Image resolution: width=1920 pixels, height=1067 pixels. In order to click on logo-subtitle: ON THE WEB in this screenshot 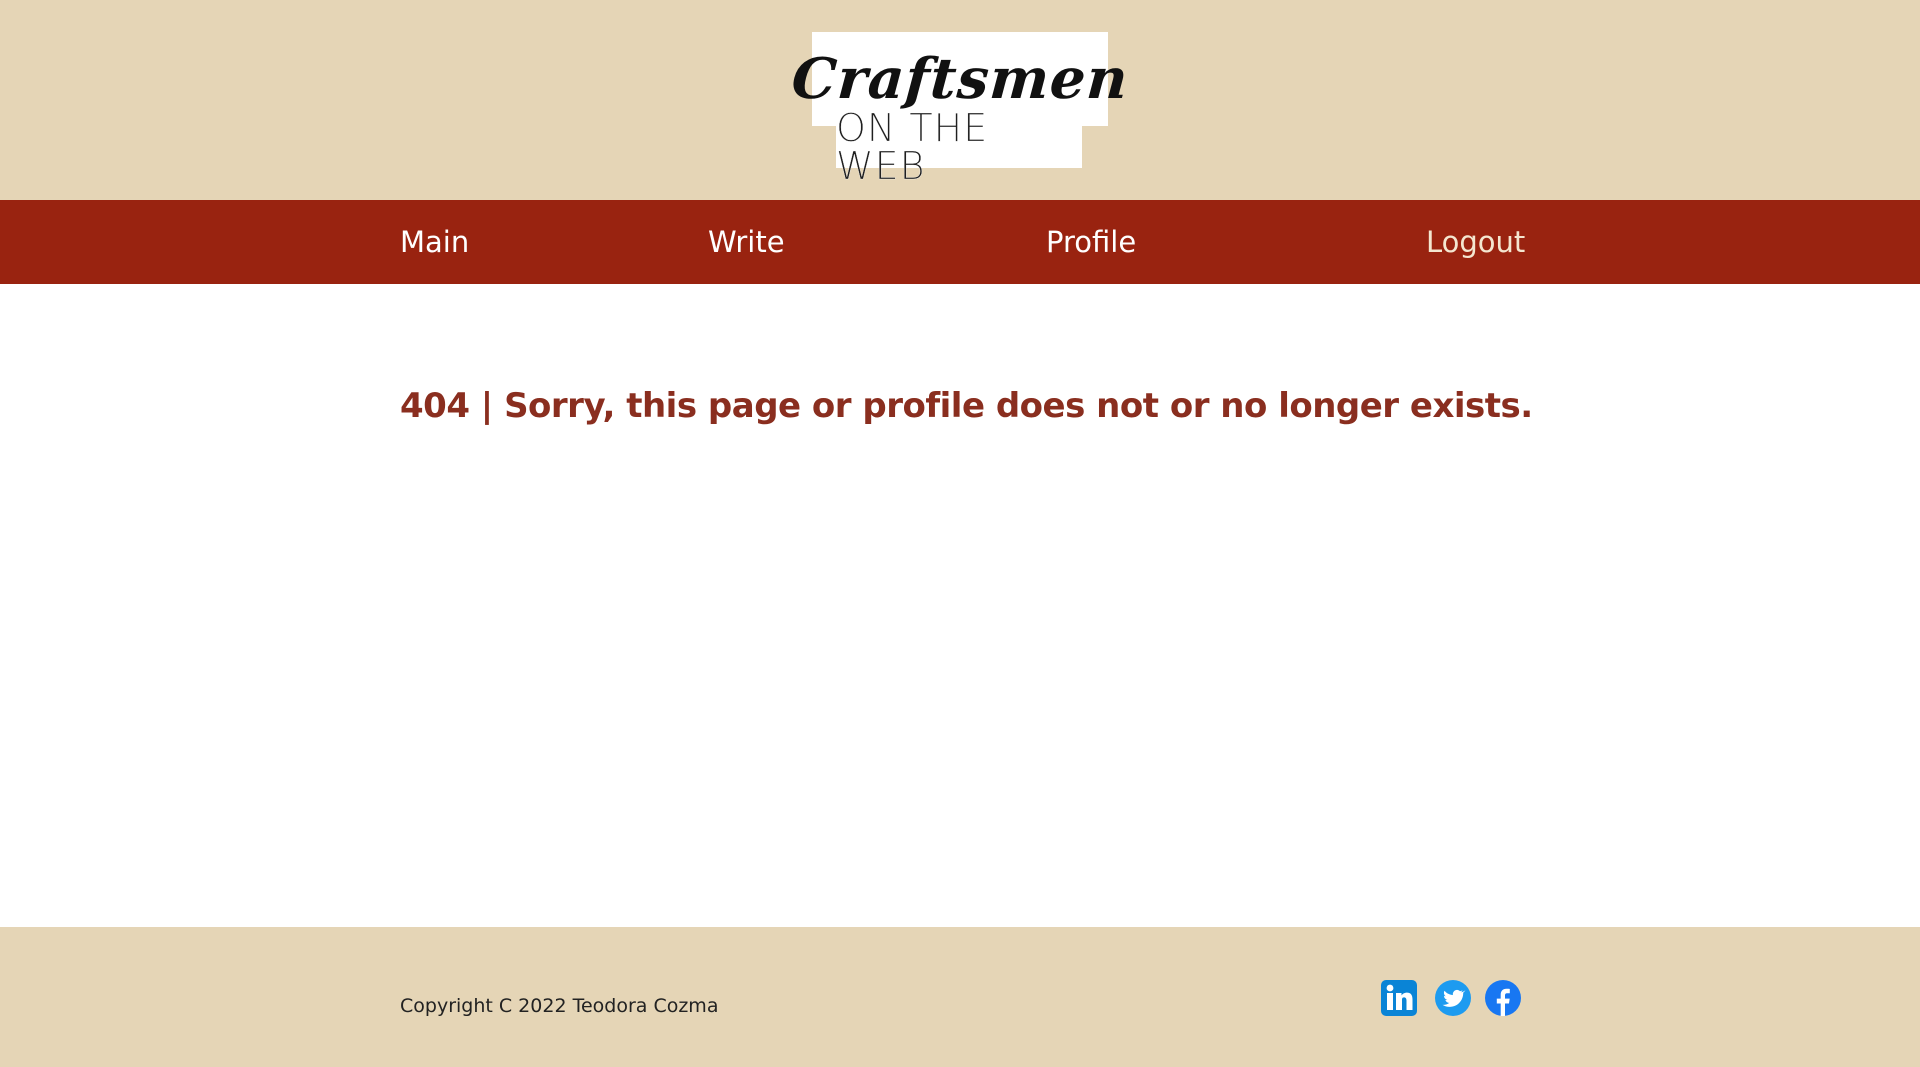, I will do `click(912, 147)`.